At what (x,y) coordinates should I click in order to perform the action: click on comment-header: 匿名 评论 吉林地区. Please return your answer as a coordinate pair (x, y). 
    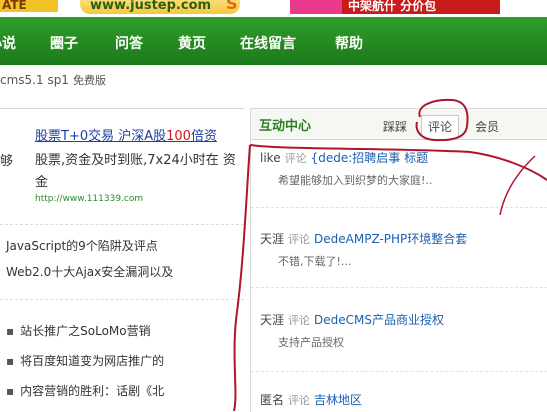
    Looking at the image, I should click on (311, 400).